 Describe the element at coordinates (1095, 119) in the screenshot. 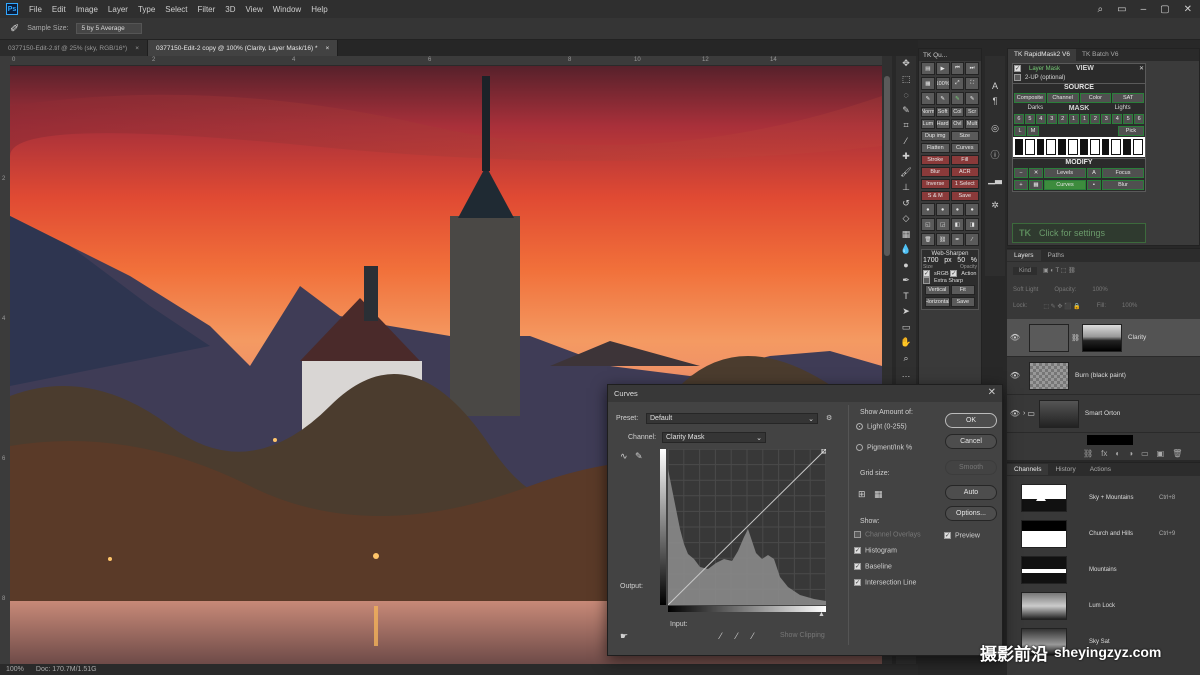

I see `mask-level-button: 2` at that location.